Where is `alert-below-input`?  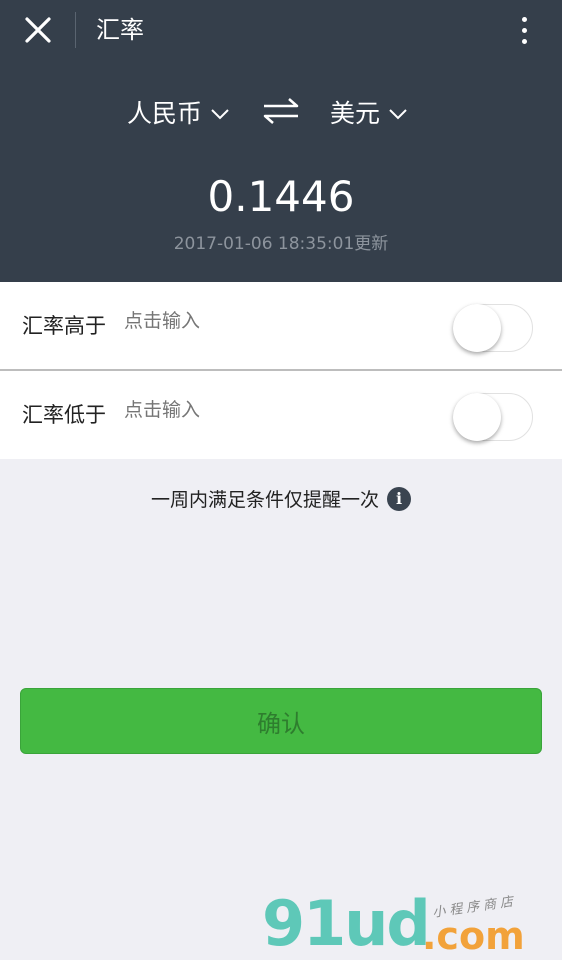 alert-below-input is located at coordinates (246, 411).